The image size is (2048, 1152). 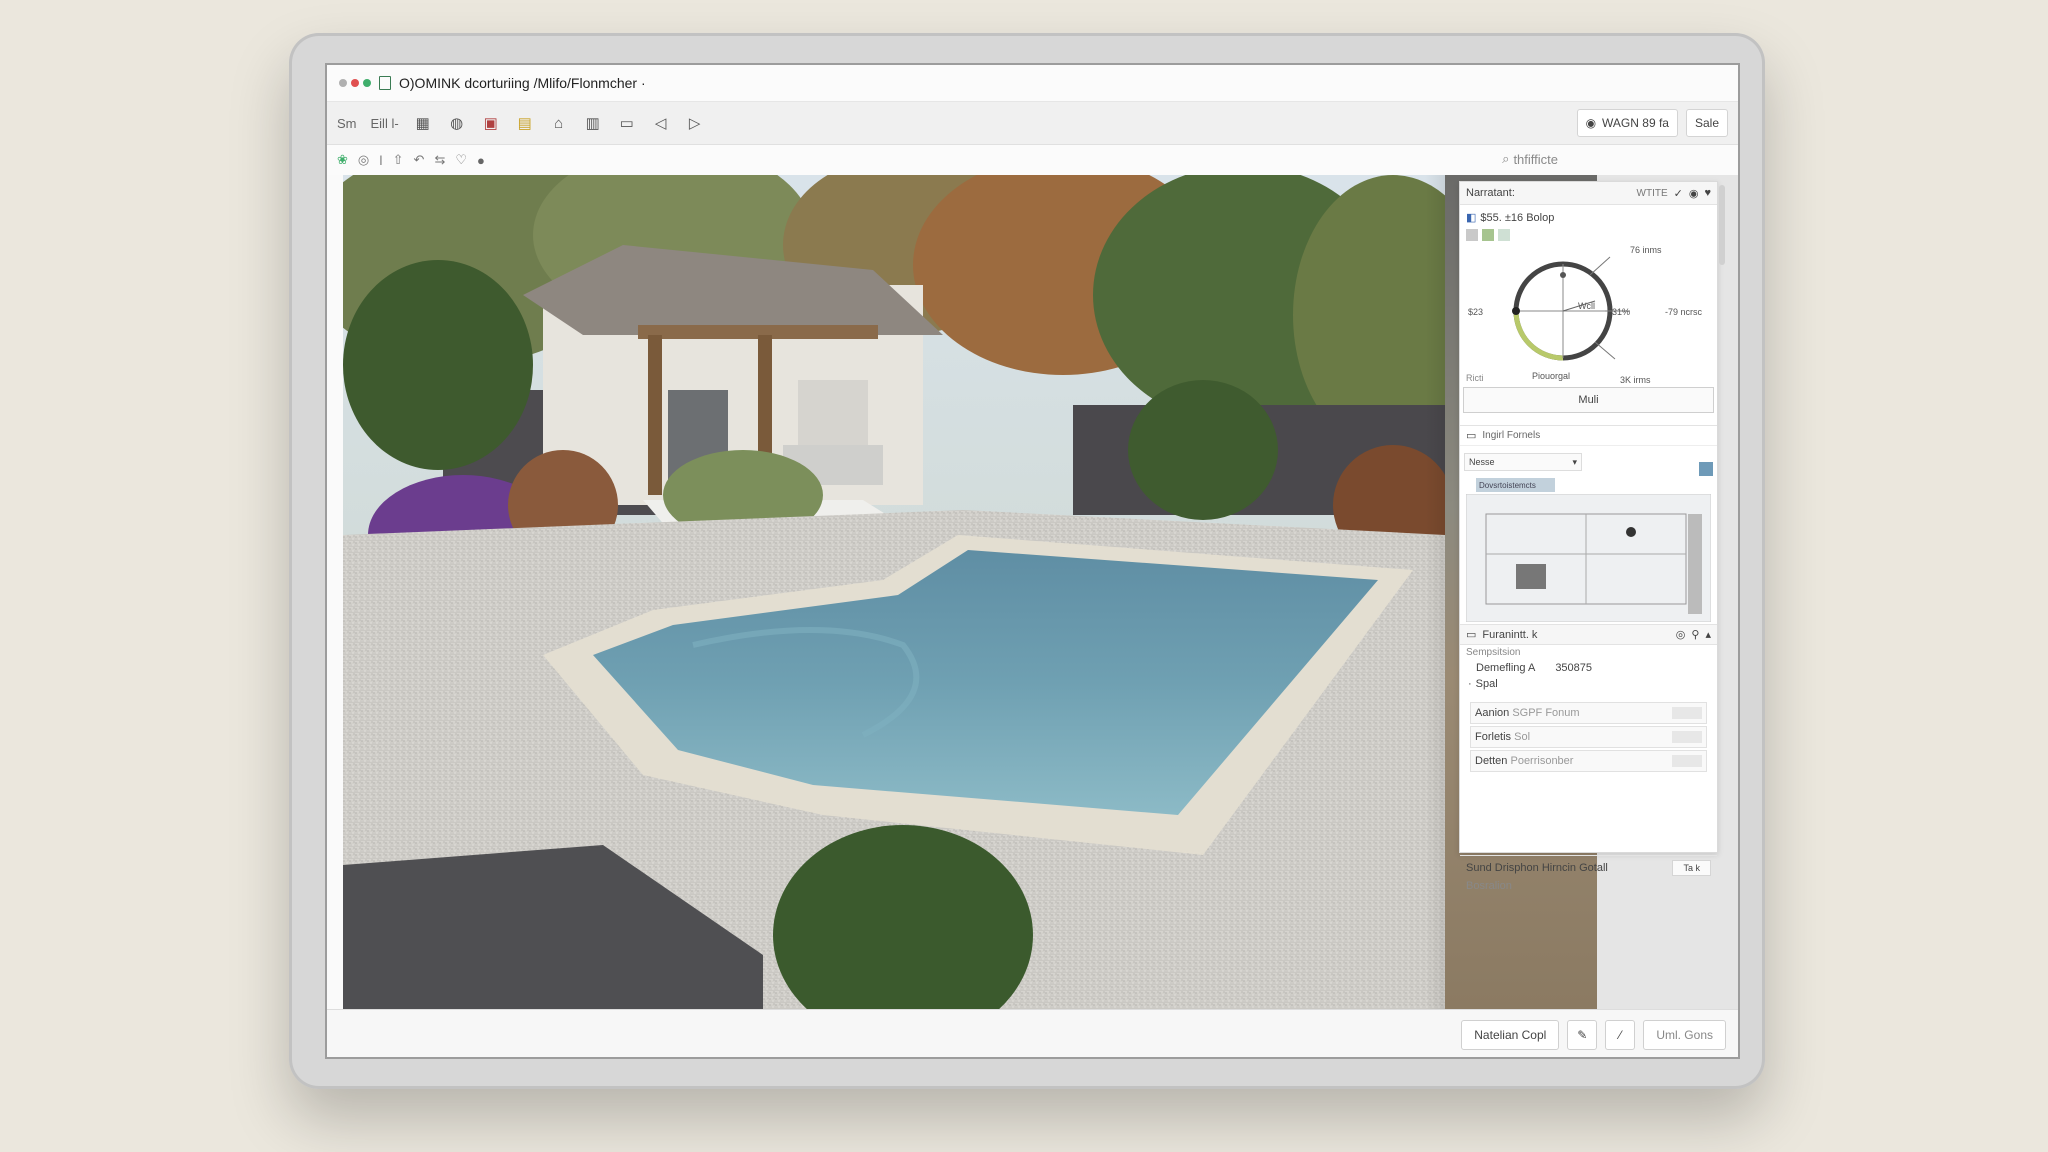 I want to click on field-detten-label: Detten, so click(x=1491, y=761).